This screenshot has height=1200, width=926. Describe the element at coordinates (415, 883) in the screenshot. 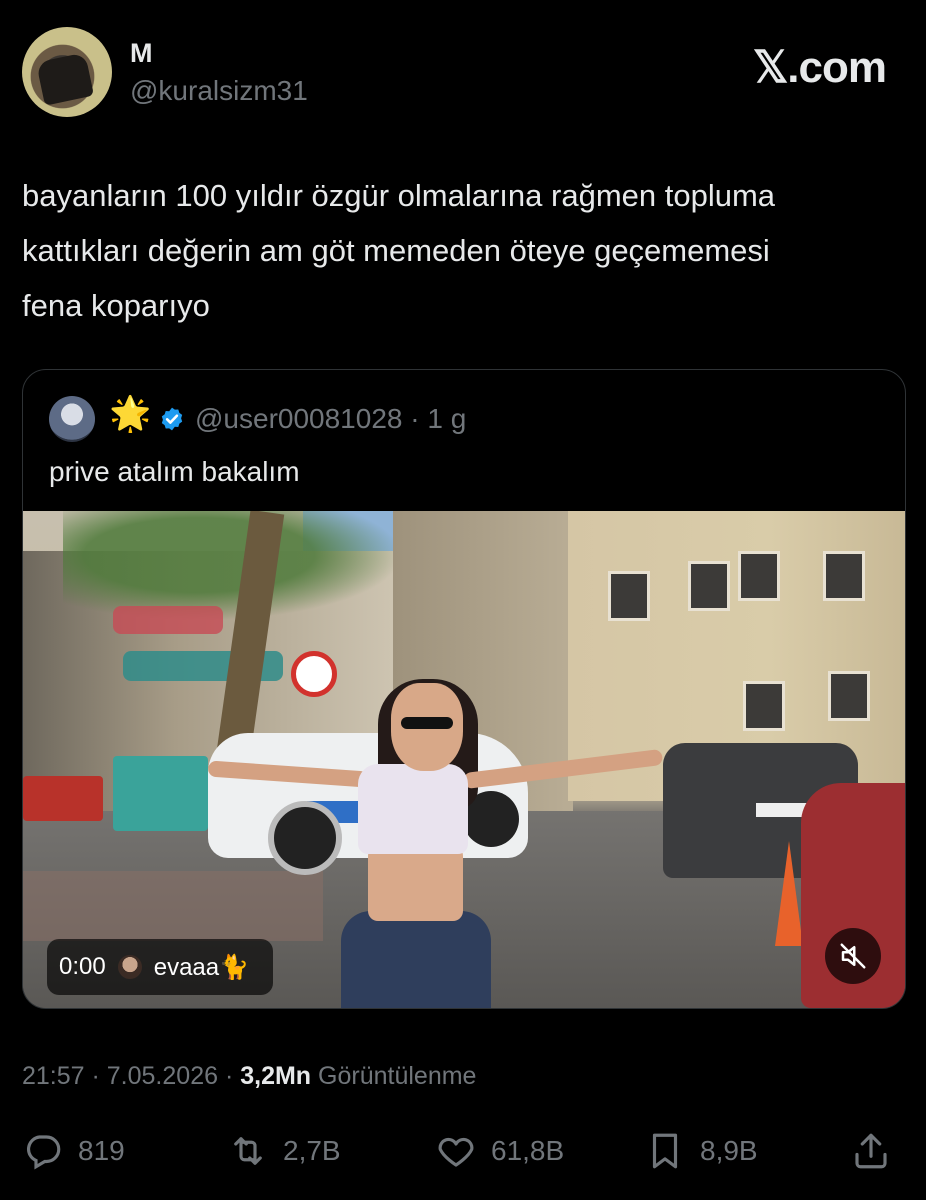

I see `video-scene-person-torso` at that location.